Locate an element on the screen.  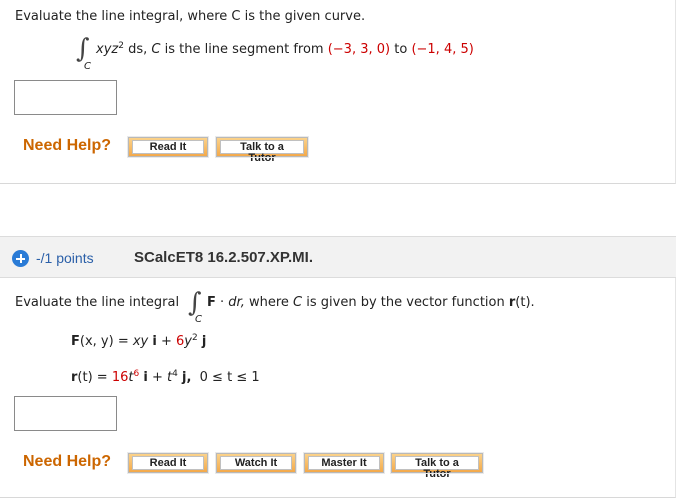
vector-function-definition: r(t) = 16t6 i + t4 j, 0 ≤ t ≤ 1 is located at coordinates (165, 377).